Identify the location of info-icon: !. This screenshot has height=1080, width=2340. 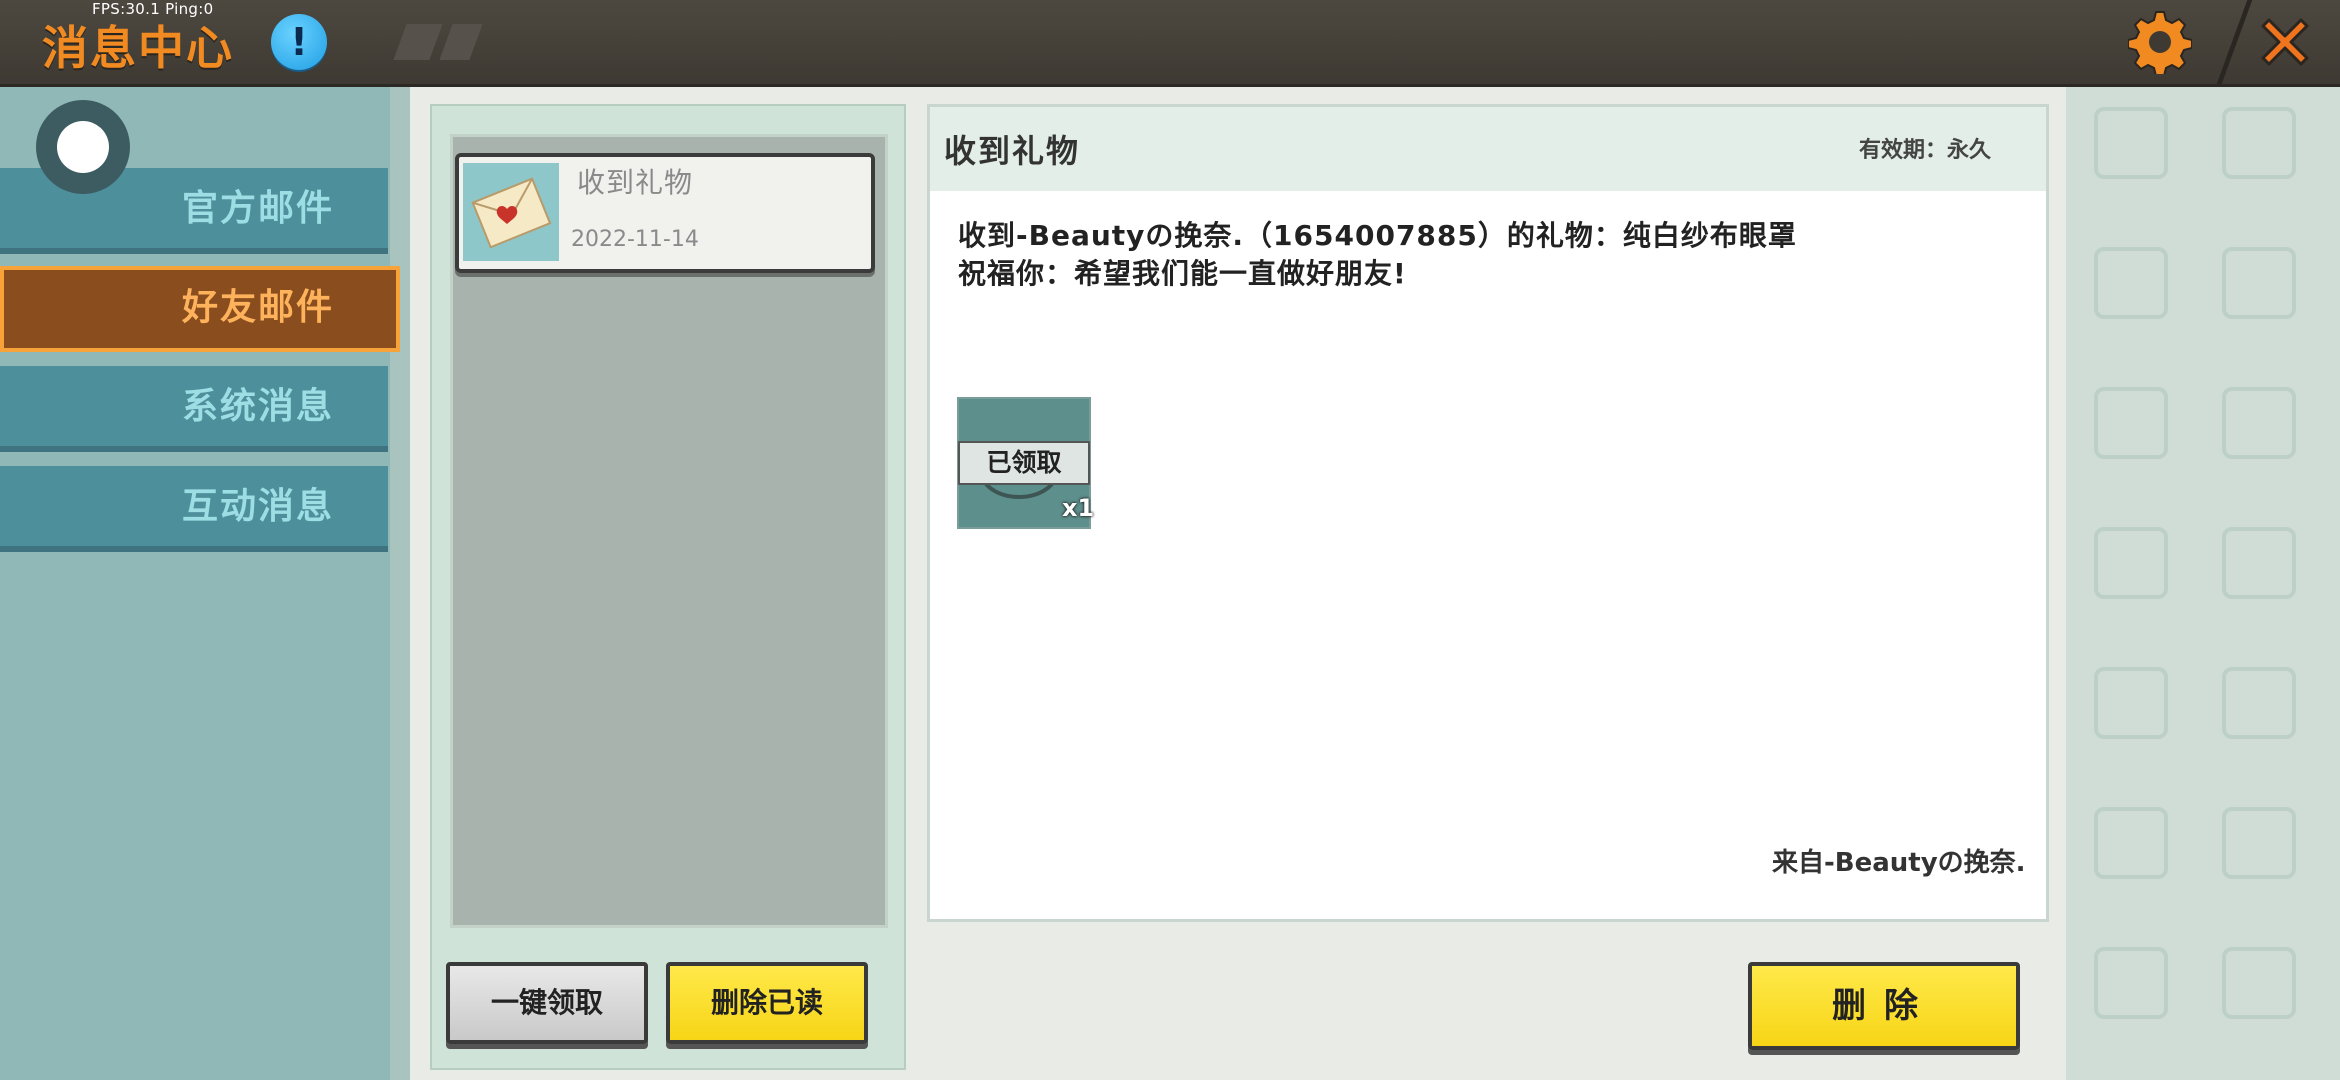
(299, 42).